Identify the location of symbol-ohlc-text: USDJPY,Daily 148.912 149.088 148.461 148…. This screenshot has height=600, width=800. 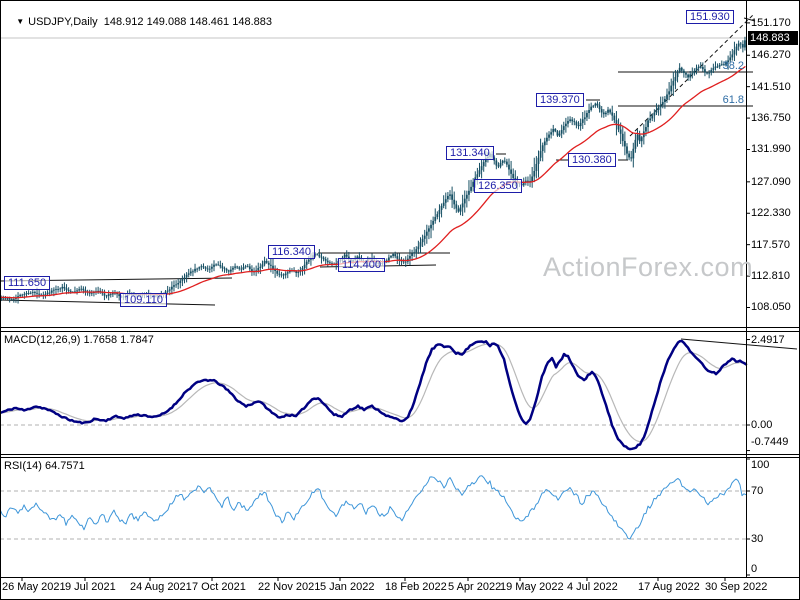
(150, 22).